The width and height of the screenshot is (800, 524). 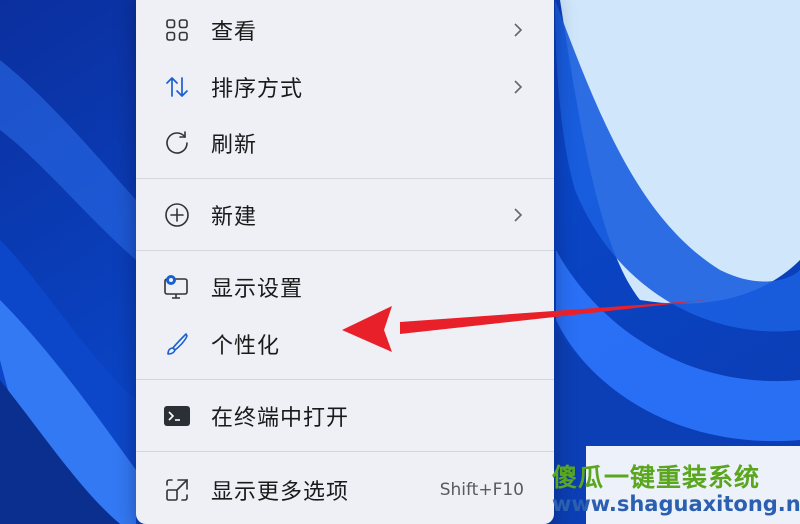 I want to click on keyboard-shortcut: Shift+F10, so click(x=481, y=490).